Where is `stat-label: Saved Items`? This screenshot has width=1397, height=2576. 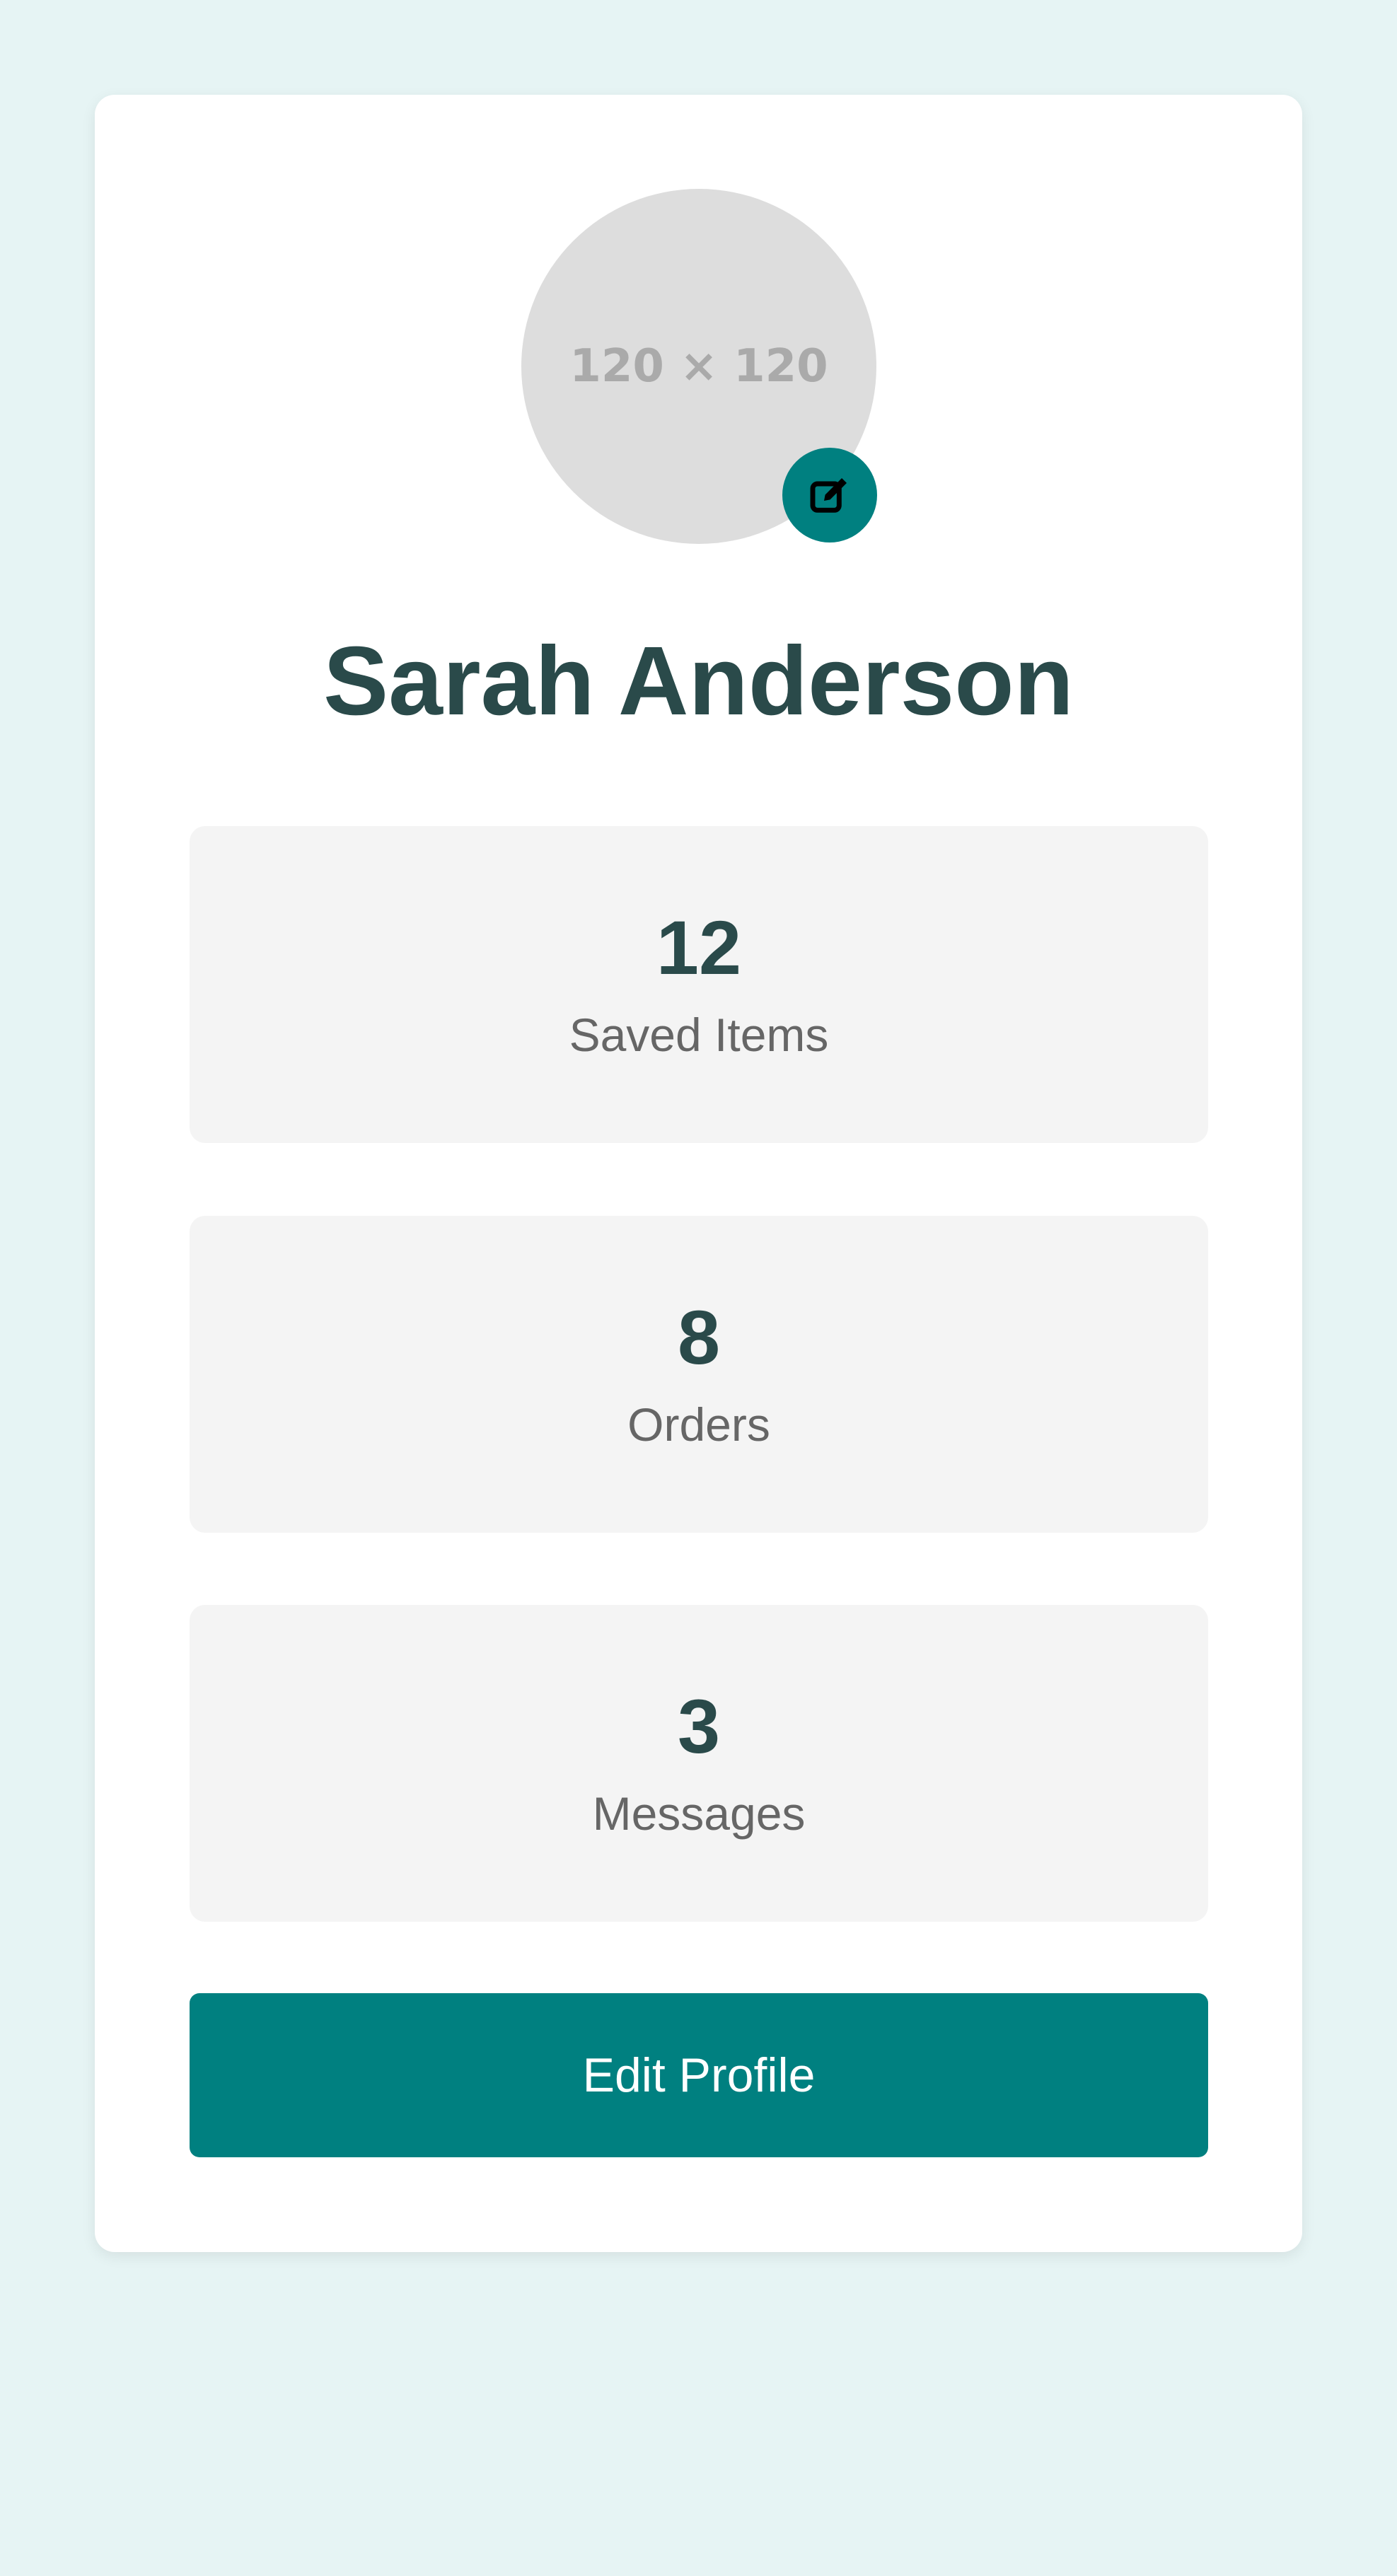 stat-label: Saved Items is located at coordinates (699, 1035).